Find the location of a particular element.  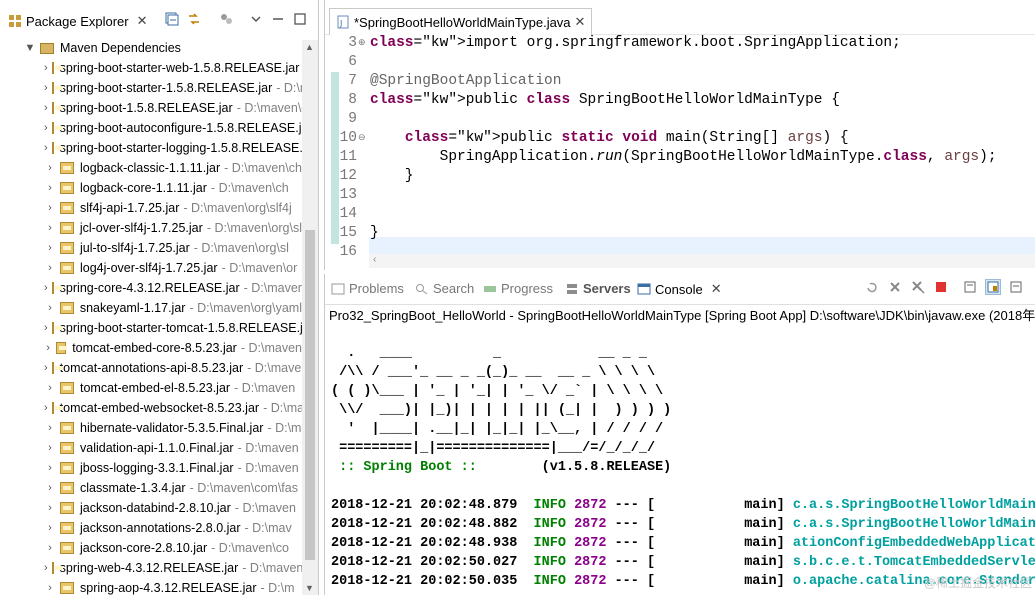

relaunch-icon is located at coordinates (872, 287).